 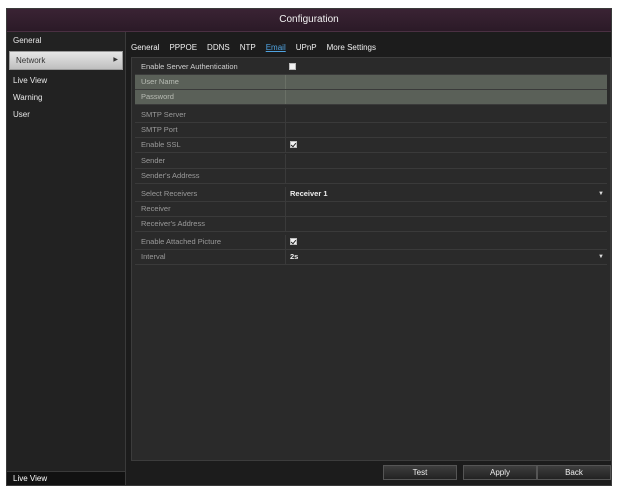 I want to click on receiver-address-input, so click(x=446, y=224).